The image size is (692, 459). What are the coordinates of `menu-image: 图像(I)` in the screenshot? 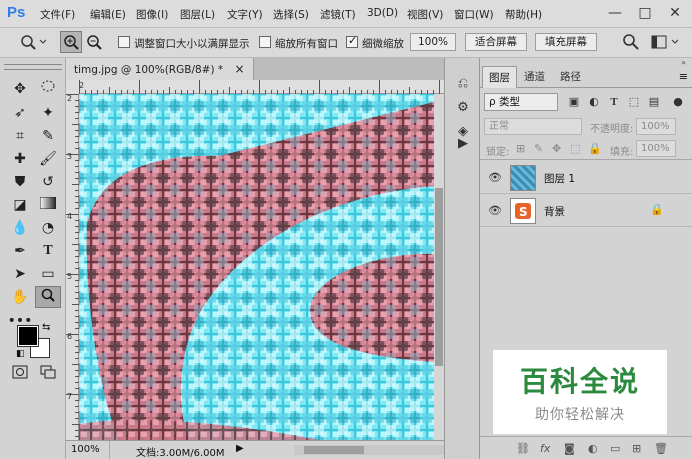 It's located at (152, 14).